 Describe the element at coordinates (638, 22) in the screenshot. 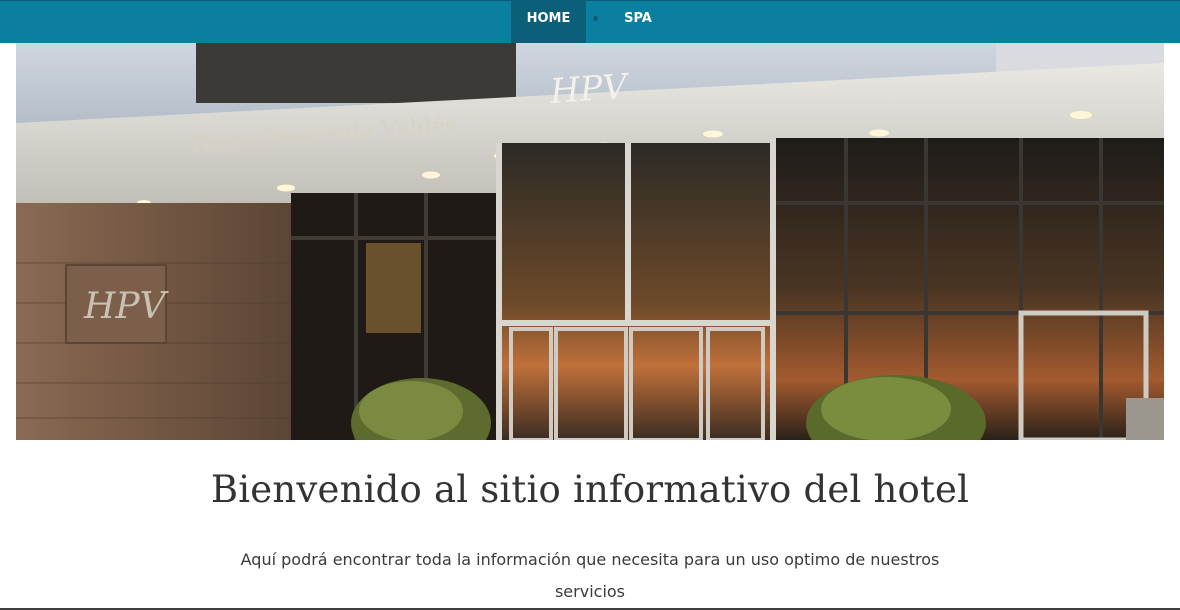

I see `nav-item-spa: SPA` at that location.